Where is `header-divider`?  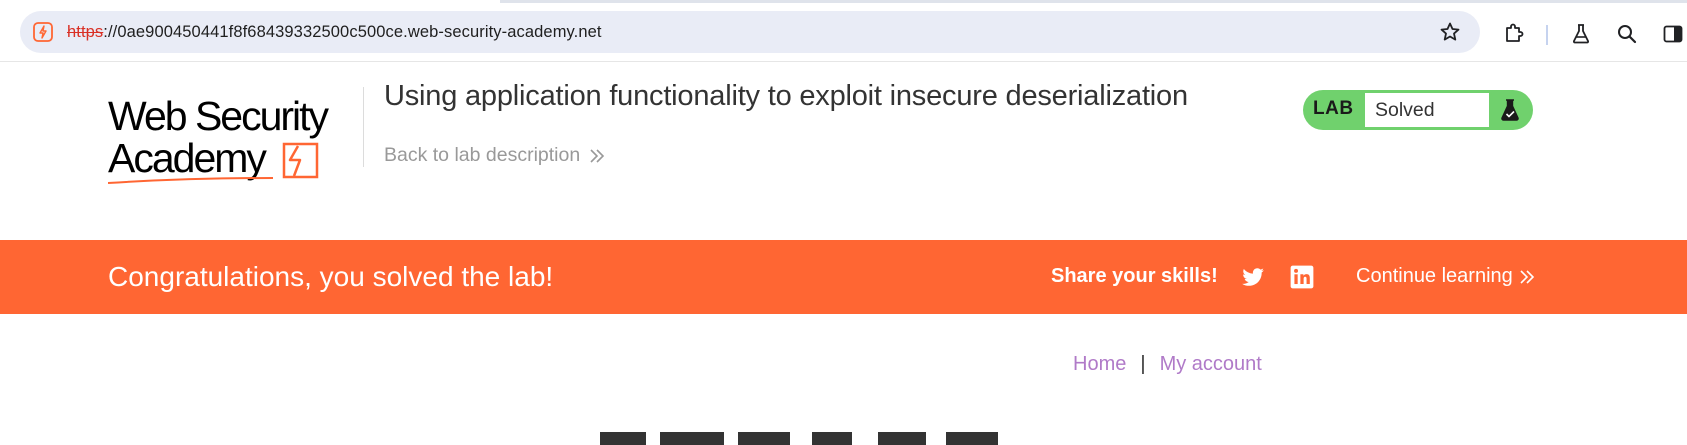 header-divider is located at coordinates (363, 127).